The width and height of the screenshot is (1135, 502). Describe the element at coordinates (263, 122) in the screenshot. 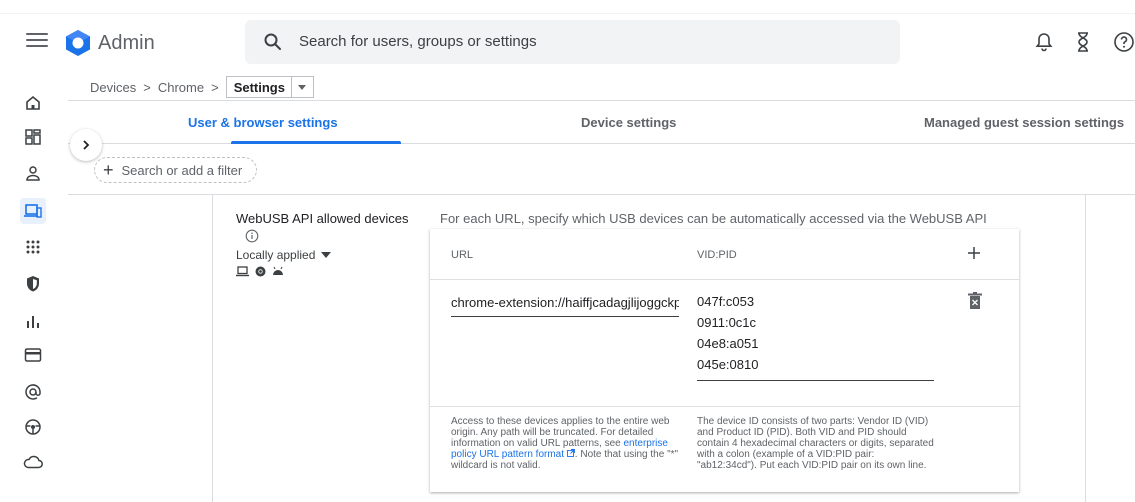

I see `tab-user-browser-settings: User & browser settings` at that location.